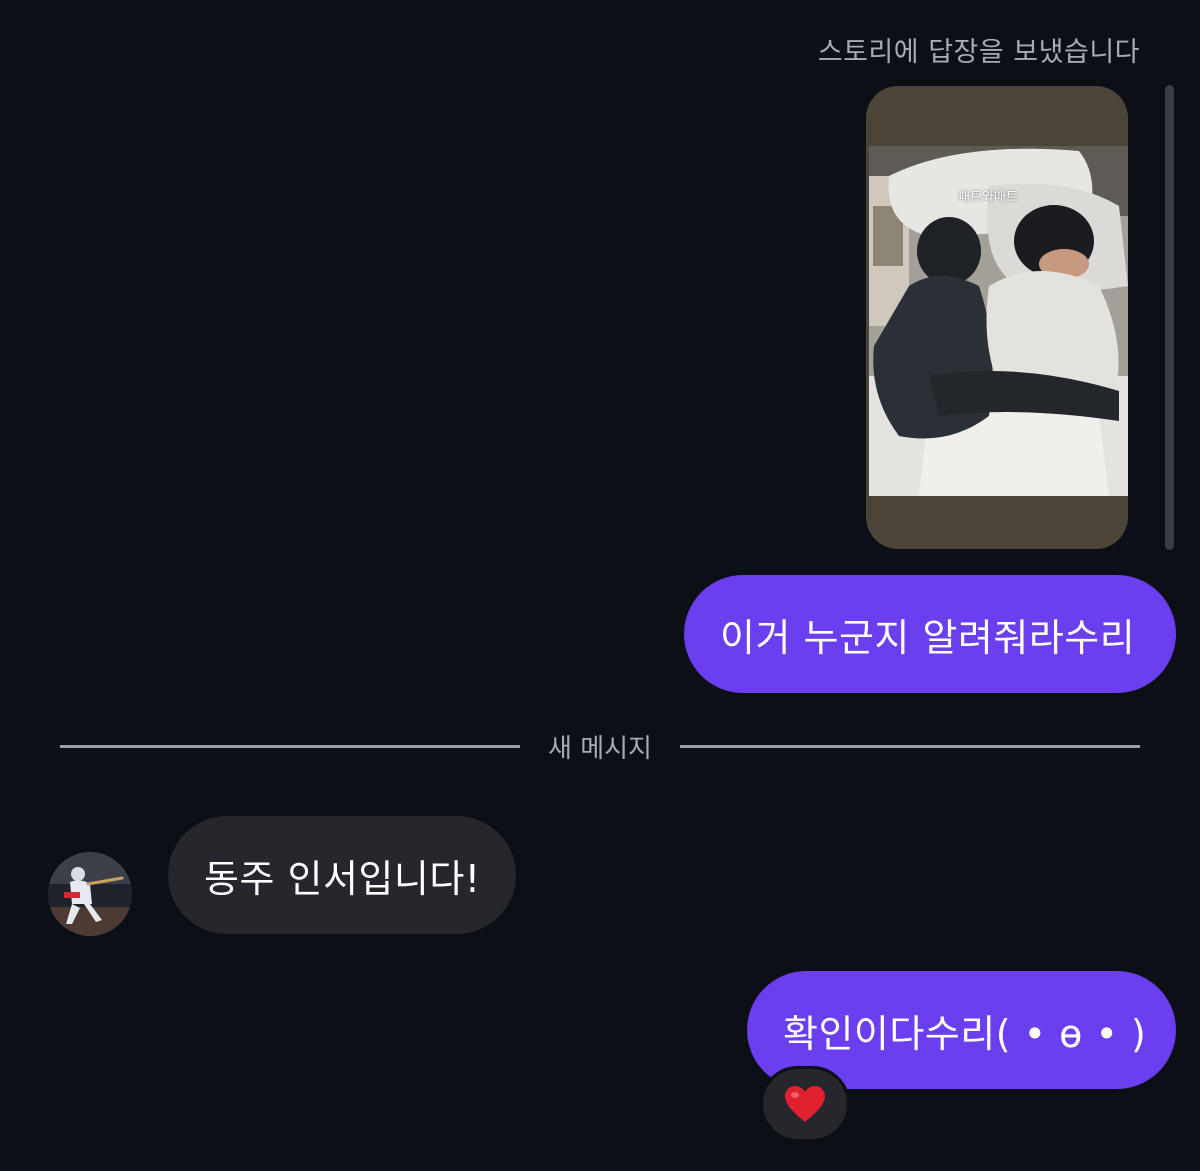  What do you see at coordinates (988, 197) in the screenshot?
I see `story-caption: 패트와매트` at bounding box center [988, 197].